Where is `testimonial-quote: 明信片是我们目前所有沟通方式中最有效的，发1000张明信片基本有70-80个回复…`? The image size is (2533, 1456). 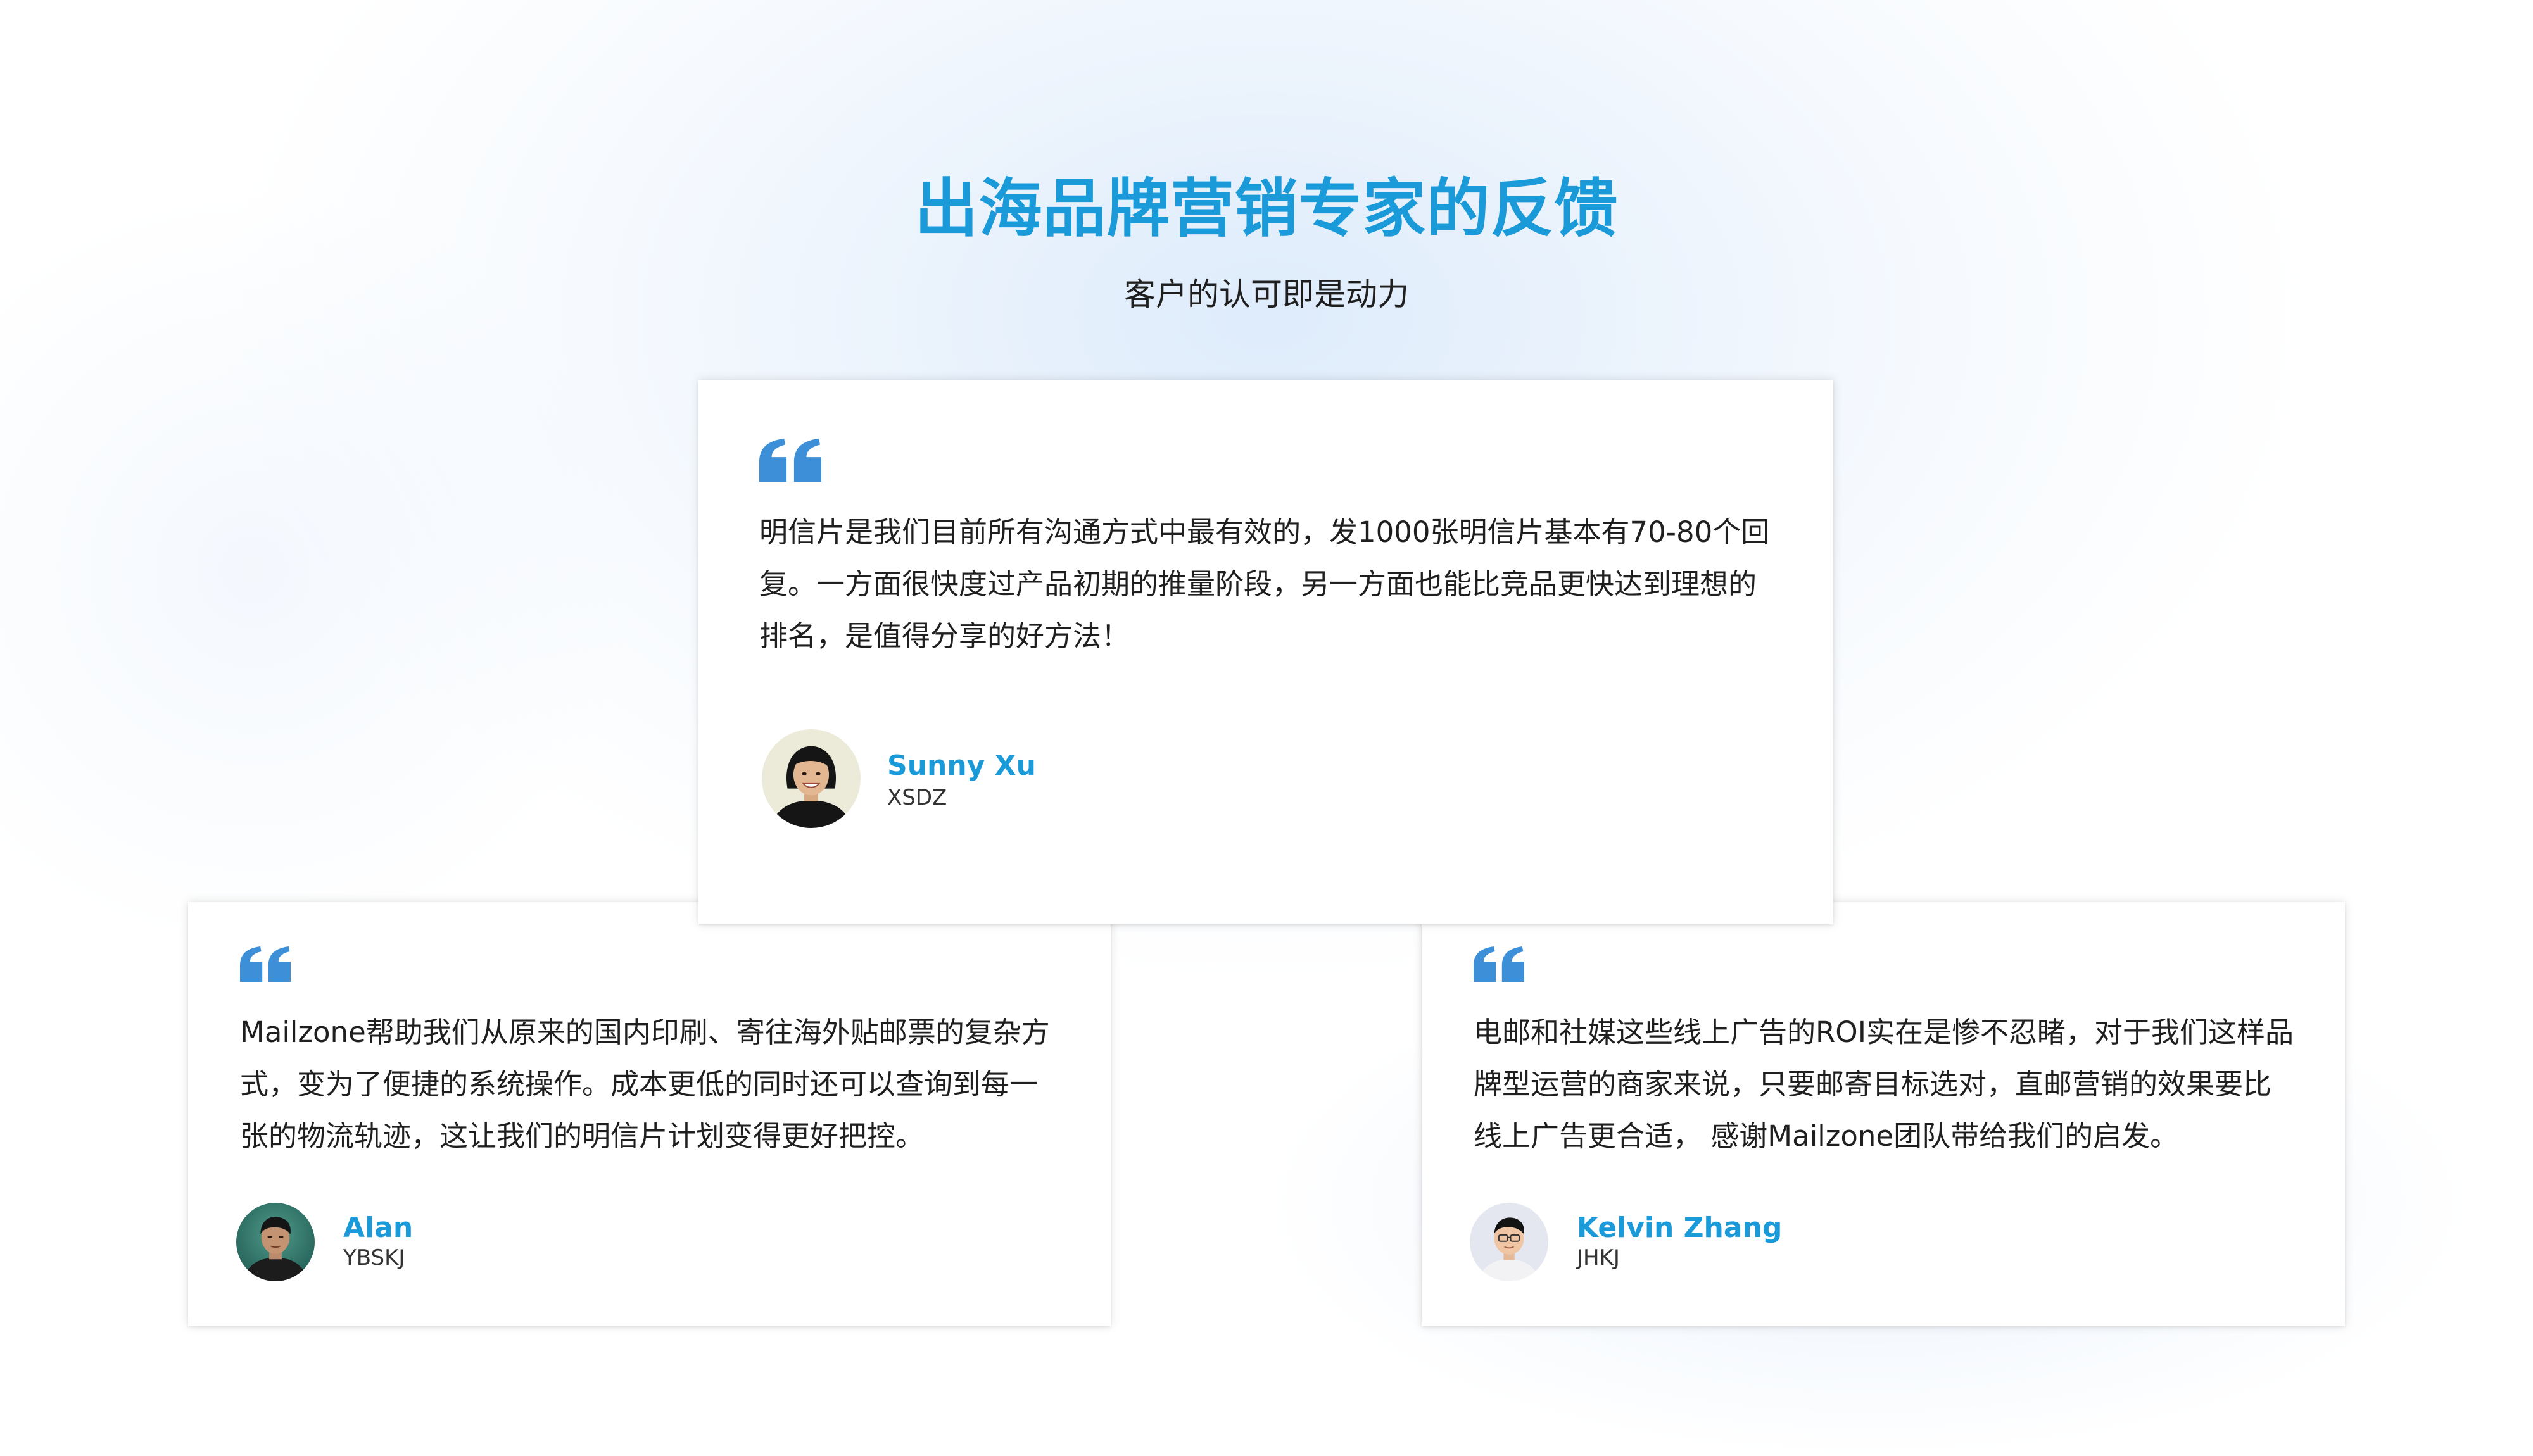 testimonial-quote: 明信片是我们目前所有沟通方式中最有效的，发1000张明信片基本有70-80个回复… is located at coordinates (1264, 584).